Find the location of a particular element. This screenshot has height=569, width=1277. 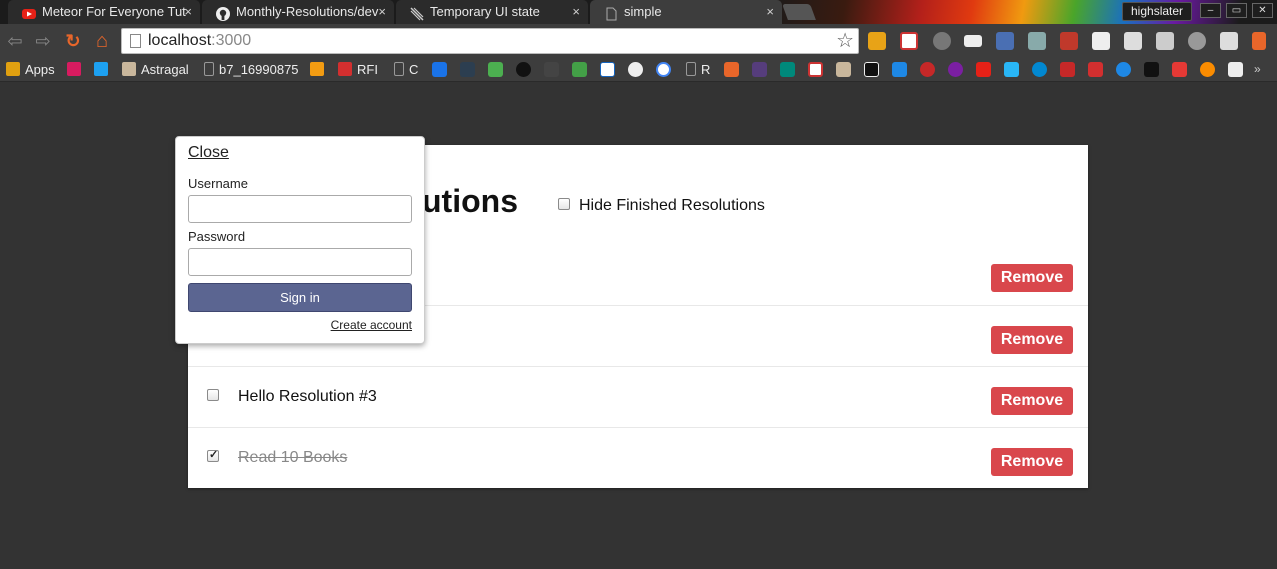

extension-s-icon is located at coordinates (909, 41).